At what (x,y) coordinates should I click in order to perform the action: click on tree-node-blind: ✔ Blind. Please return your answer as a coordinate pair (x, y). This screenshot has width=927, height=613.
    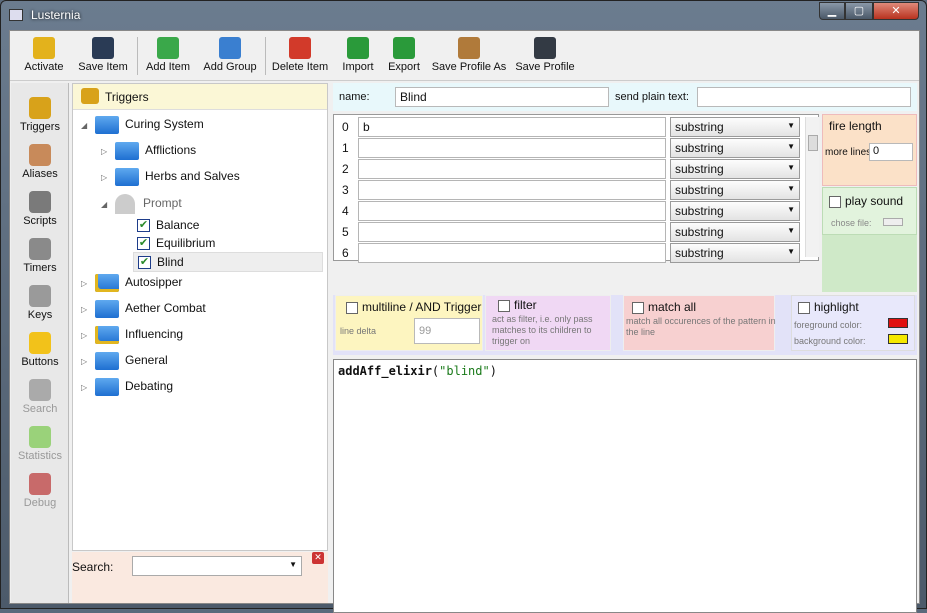
    Looking at the image, I should click on (228, 262).